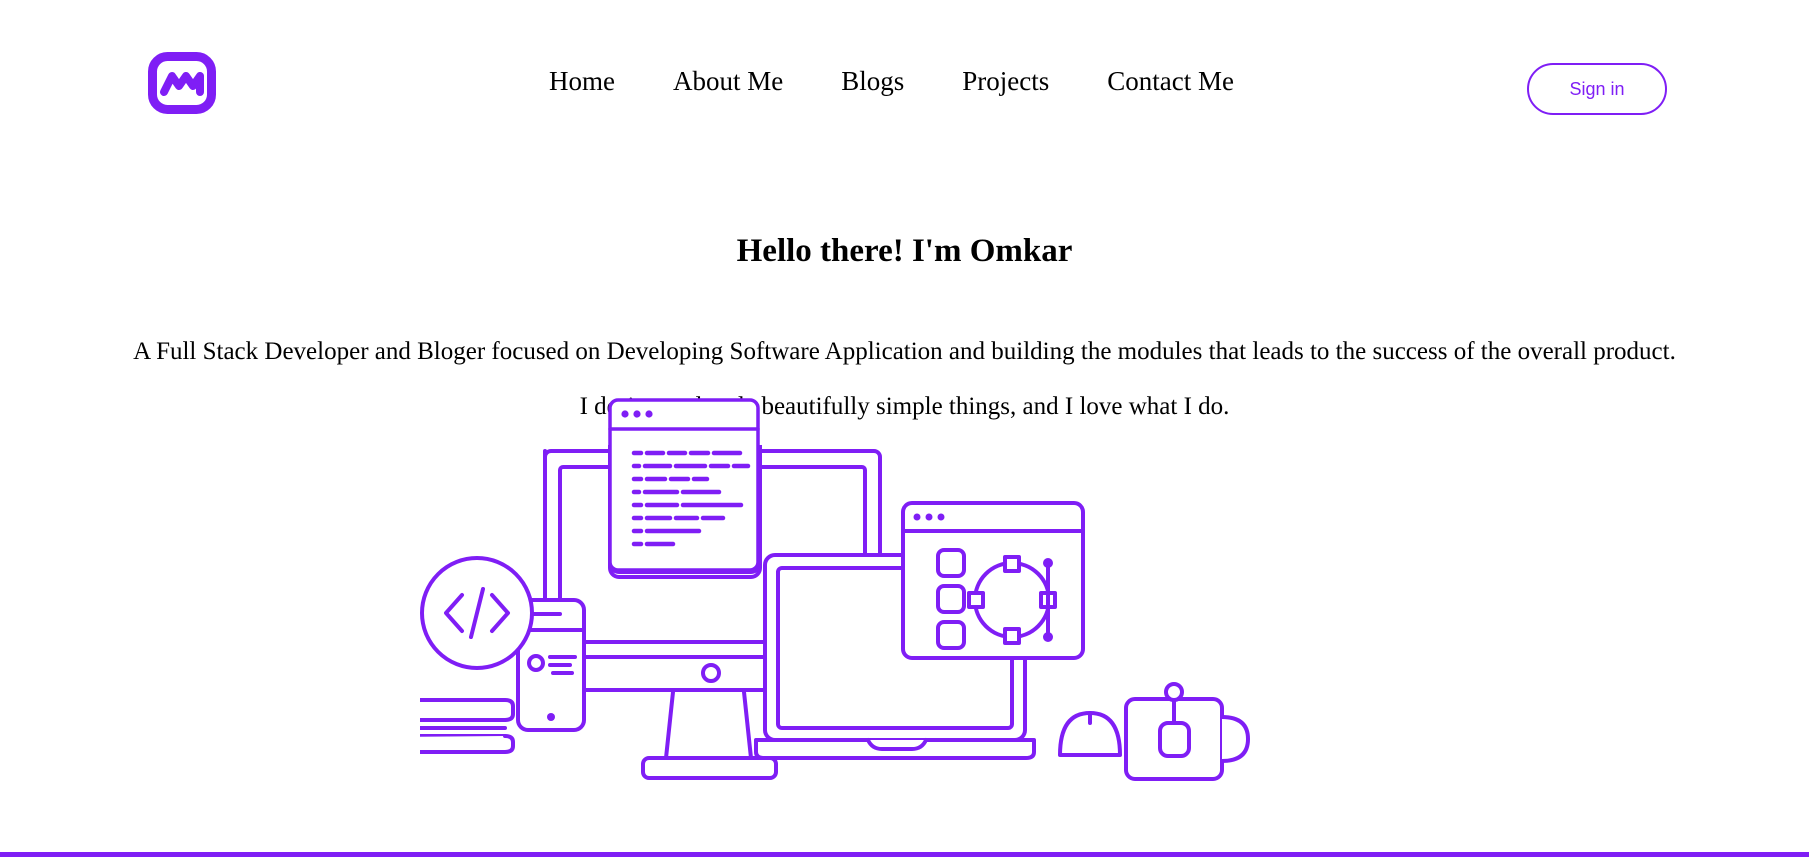  Describe the element at coordinates (1090, 734) in the screenshot. I see `computer-mouse-icon` at that location.